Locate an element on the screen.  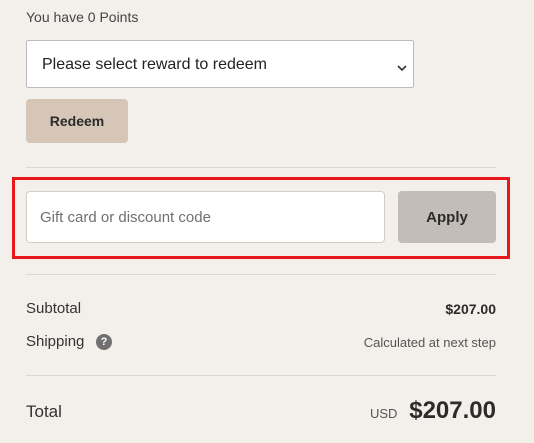
reward-select: Please select reward to redeem is located at coordinates (220, 64).